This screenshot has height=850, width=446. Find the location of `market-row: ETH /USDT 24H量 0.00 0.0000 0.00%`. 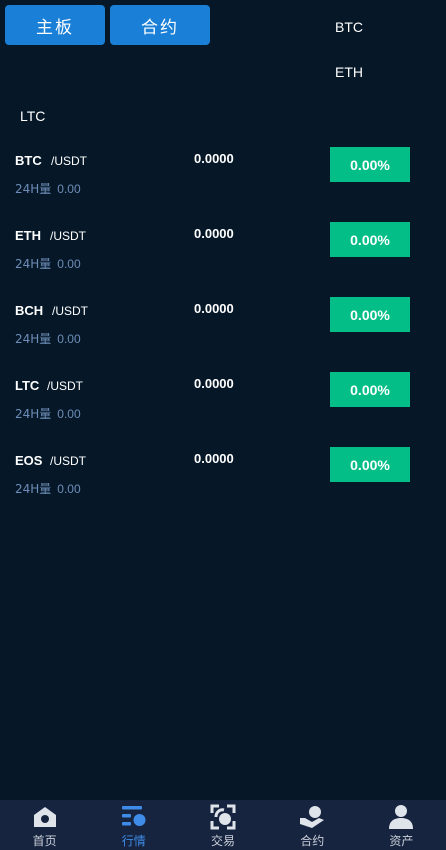

market-row: ETH /USDT 24H量 0.00 0.0000 0.00% is located at coordinates (223, 262).